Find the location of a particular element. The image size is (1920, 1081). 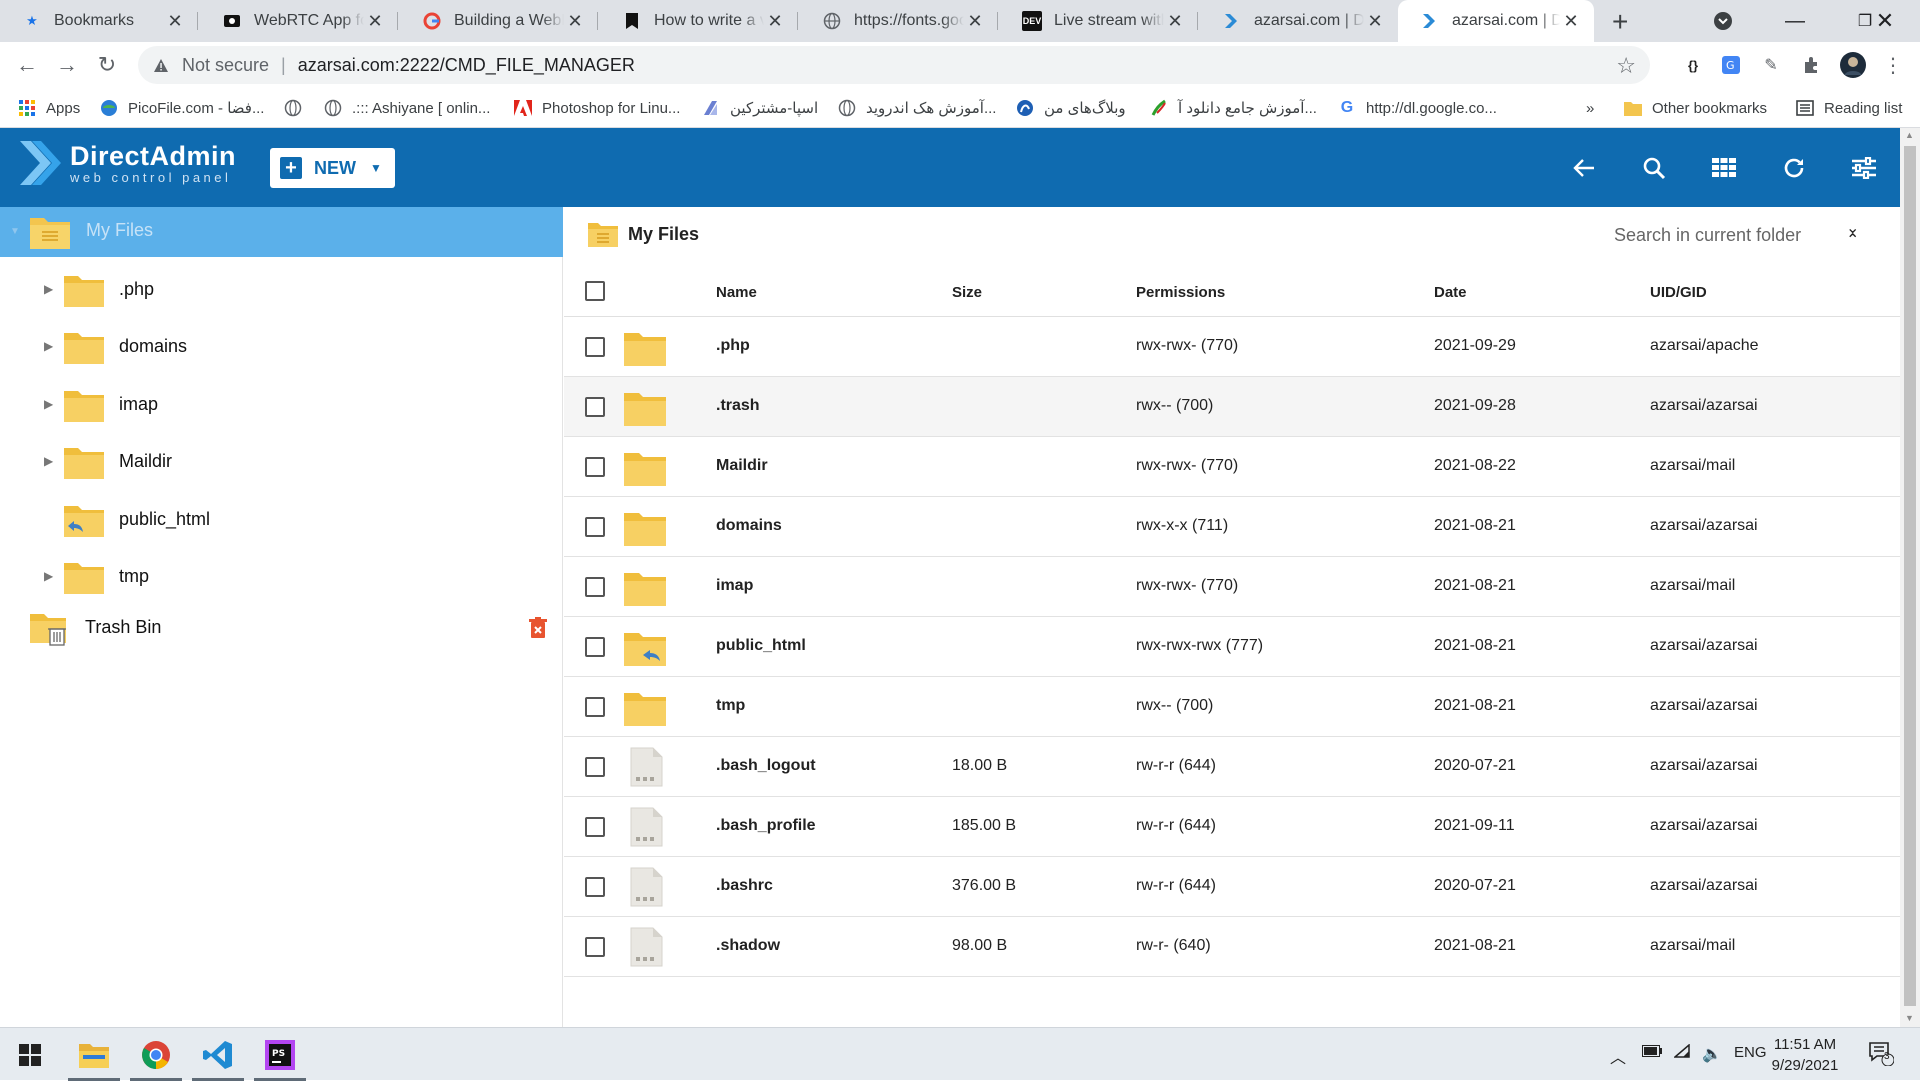

page-scrollbar: ▲ ▼ is located at coordinates (1910, 577).